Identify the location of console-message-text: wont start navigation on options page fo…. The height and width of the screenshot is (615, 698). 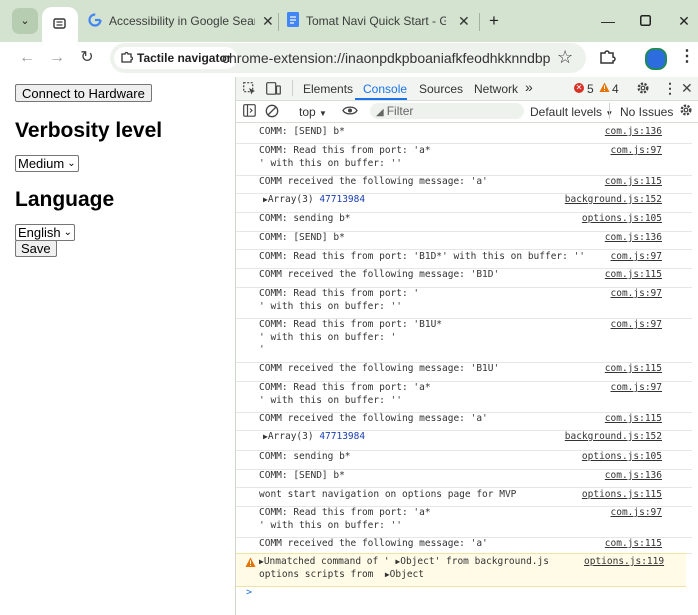
(388, 494).